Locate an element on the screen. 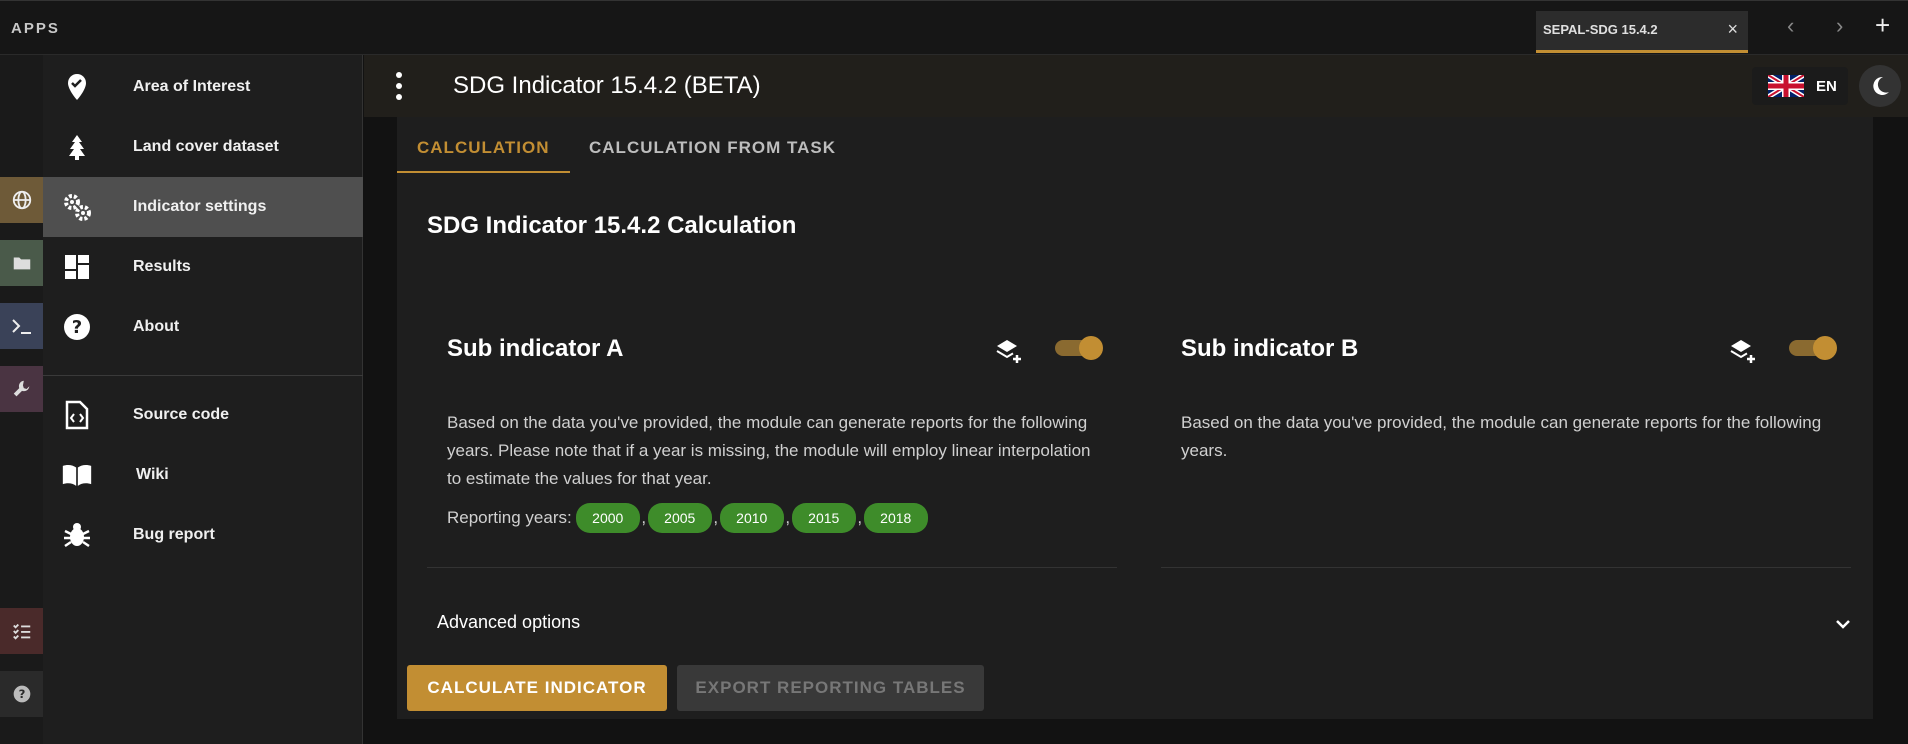 The image size is (1908, 744). dashboard-icon is located at coordinates (77, 267).